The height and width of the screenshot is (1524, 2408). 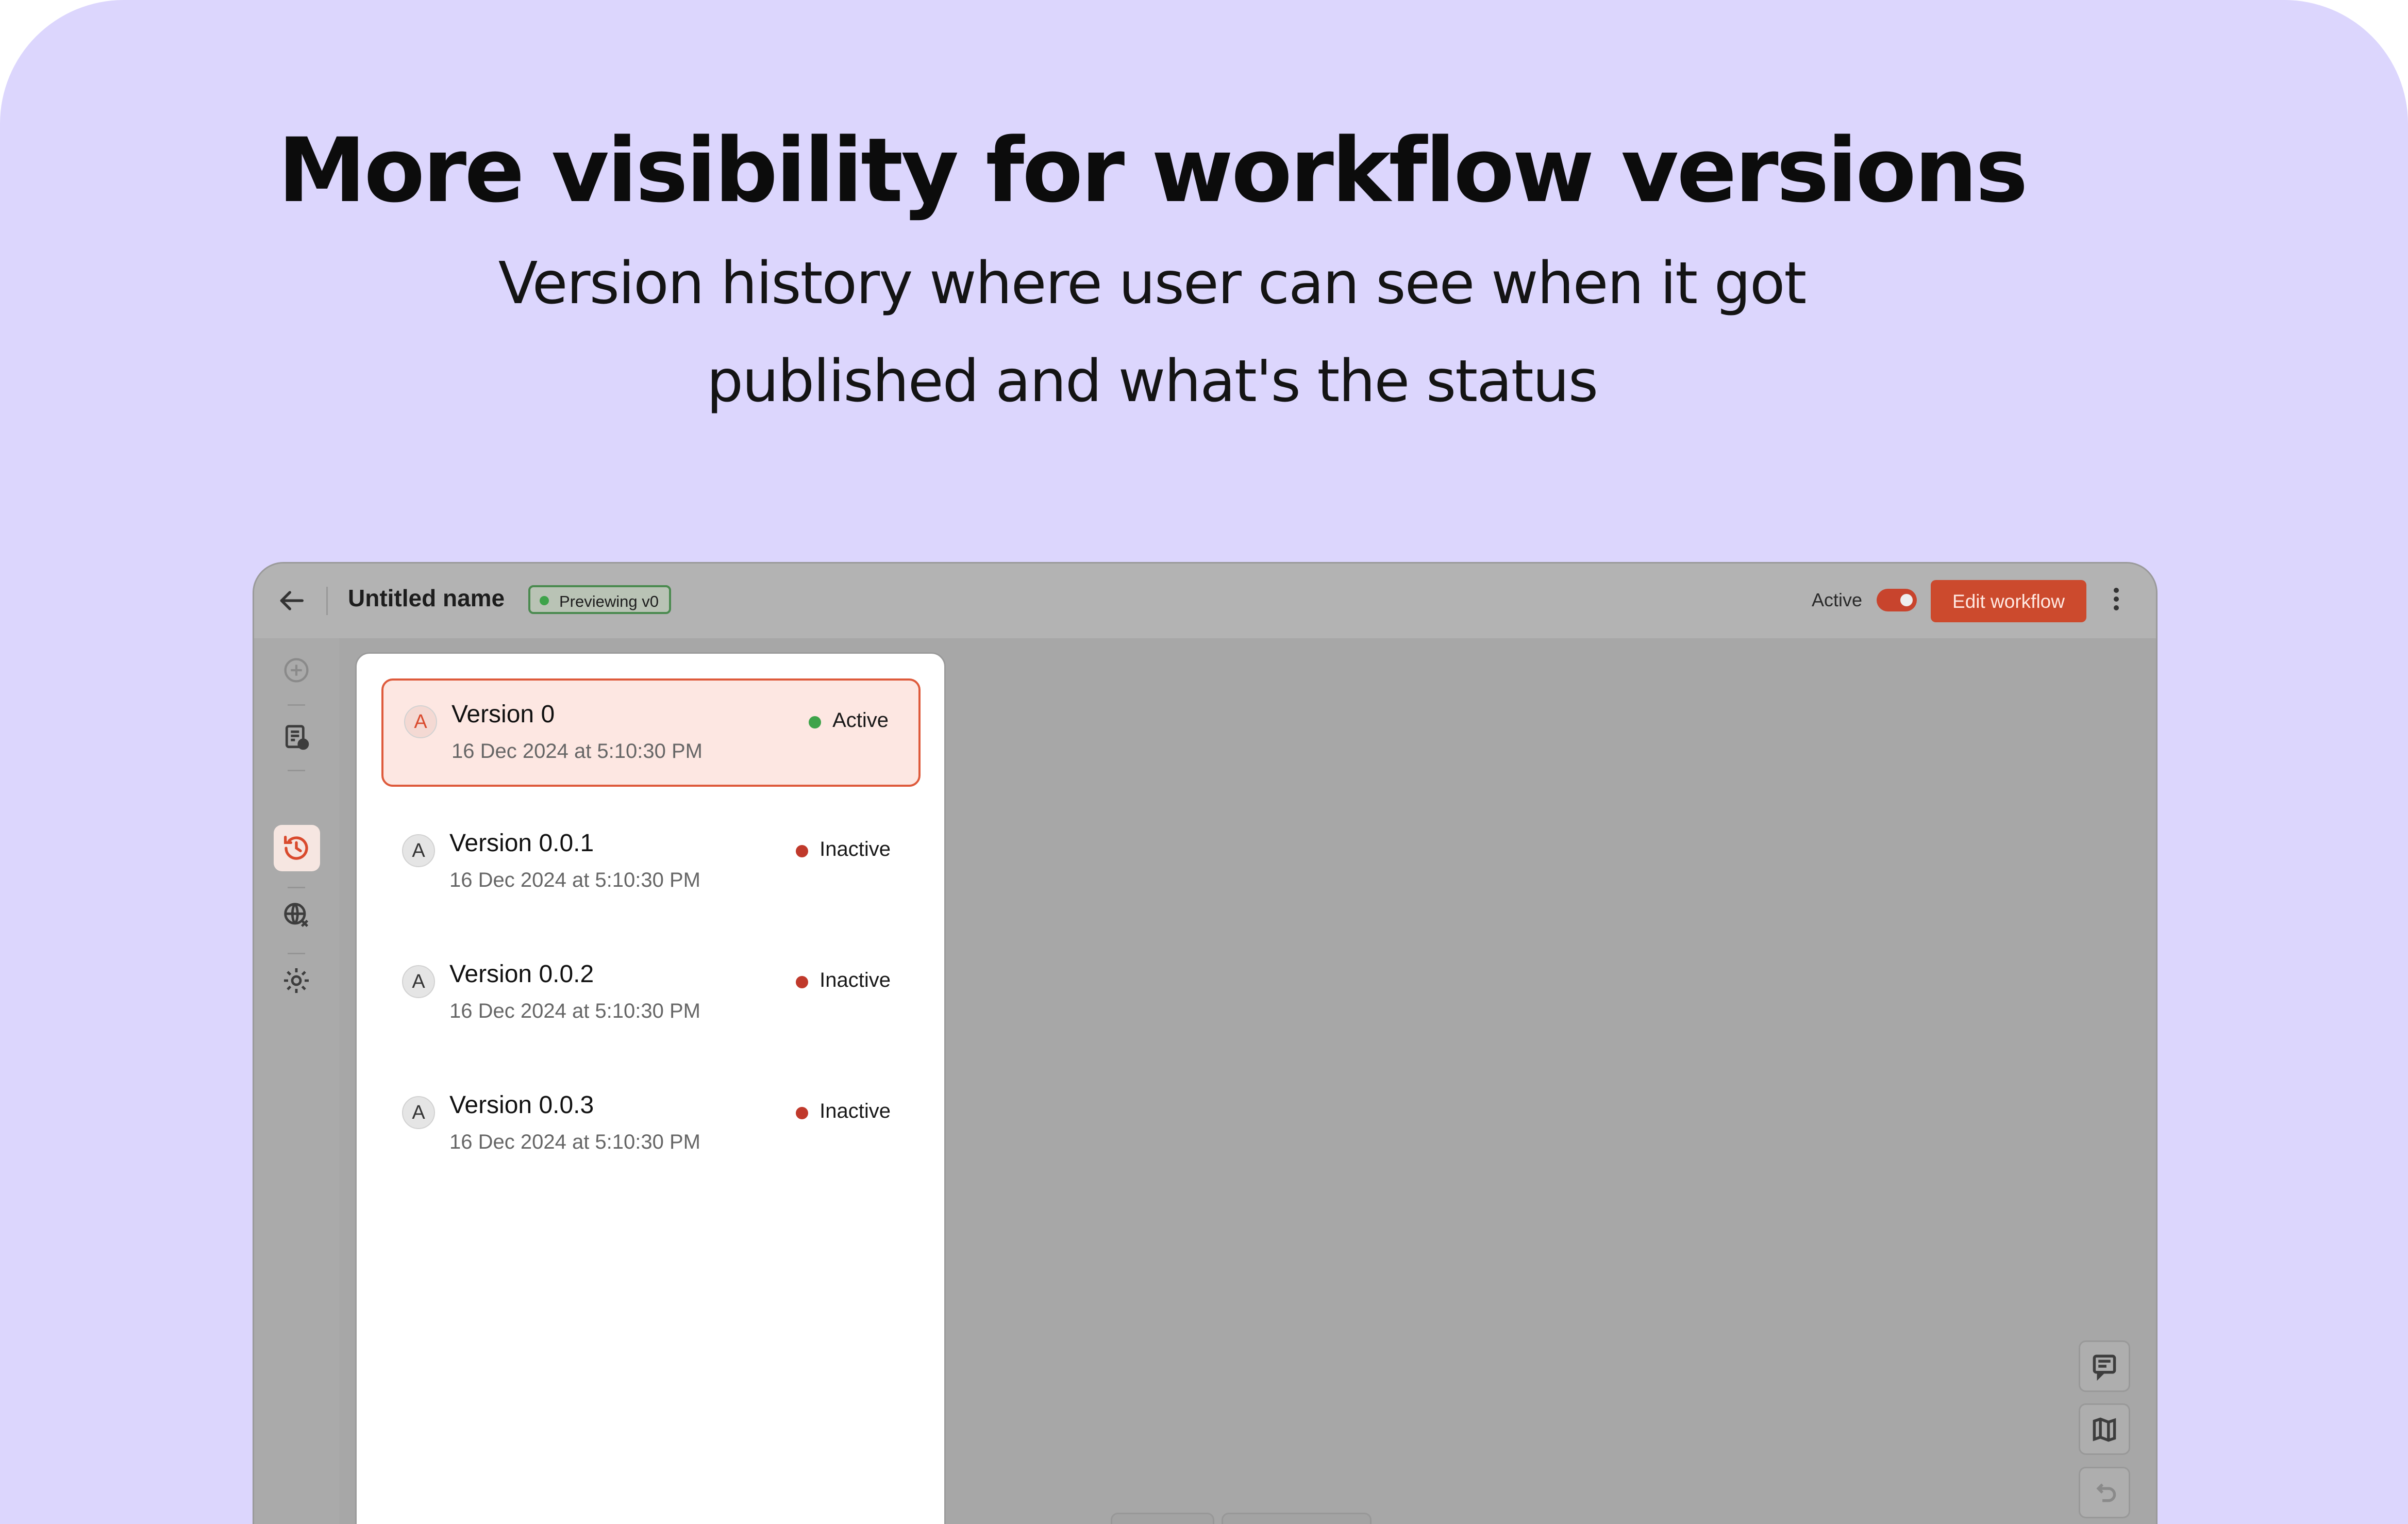 I want to click on preview-badge: Previewing v0, so click(x=599, y=599).